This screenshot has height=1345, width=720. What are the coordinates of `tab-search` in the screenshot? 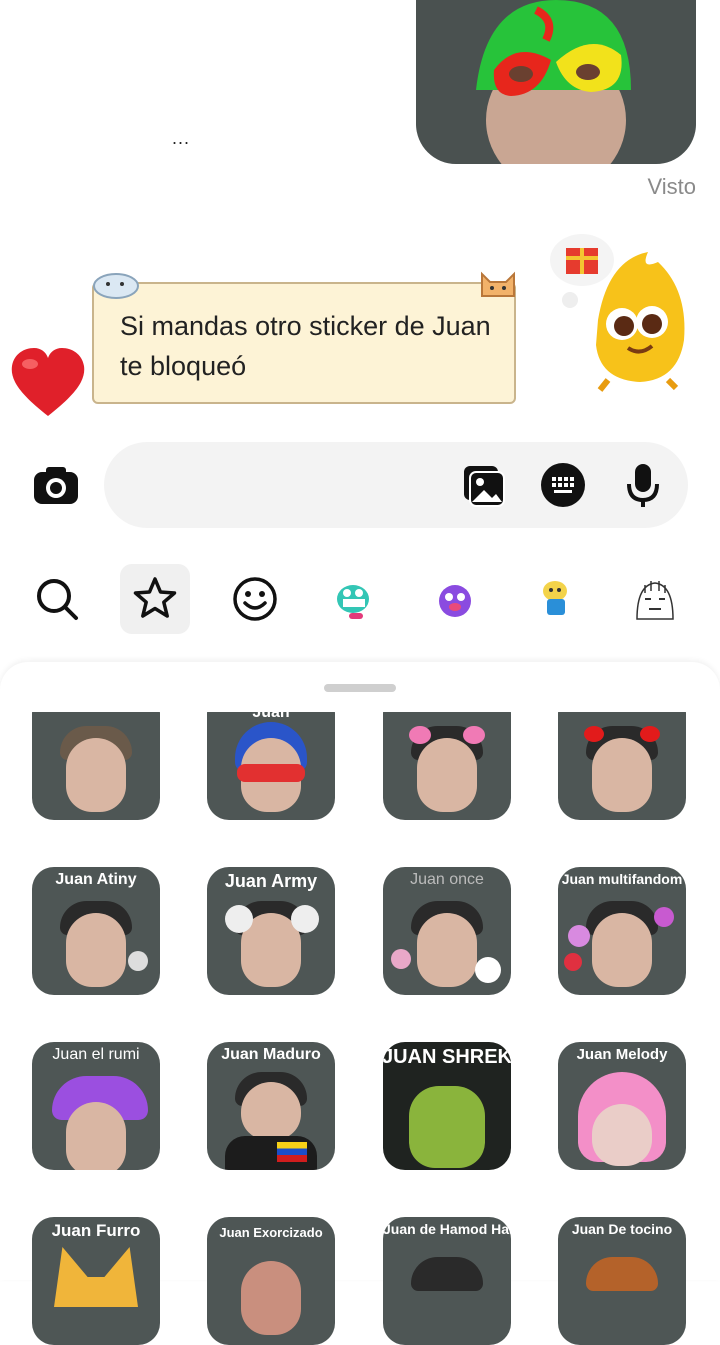 It's located at (57, 599).